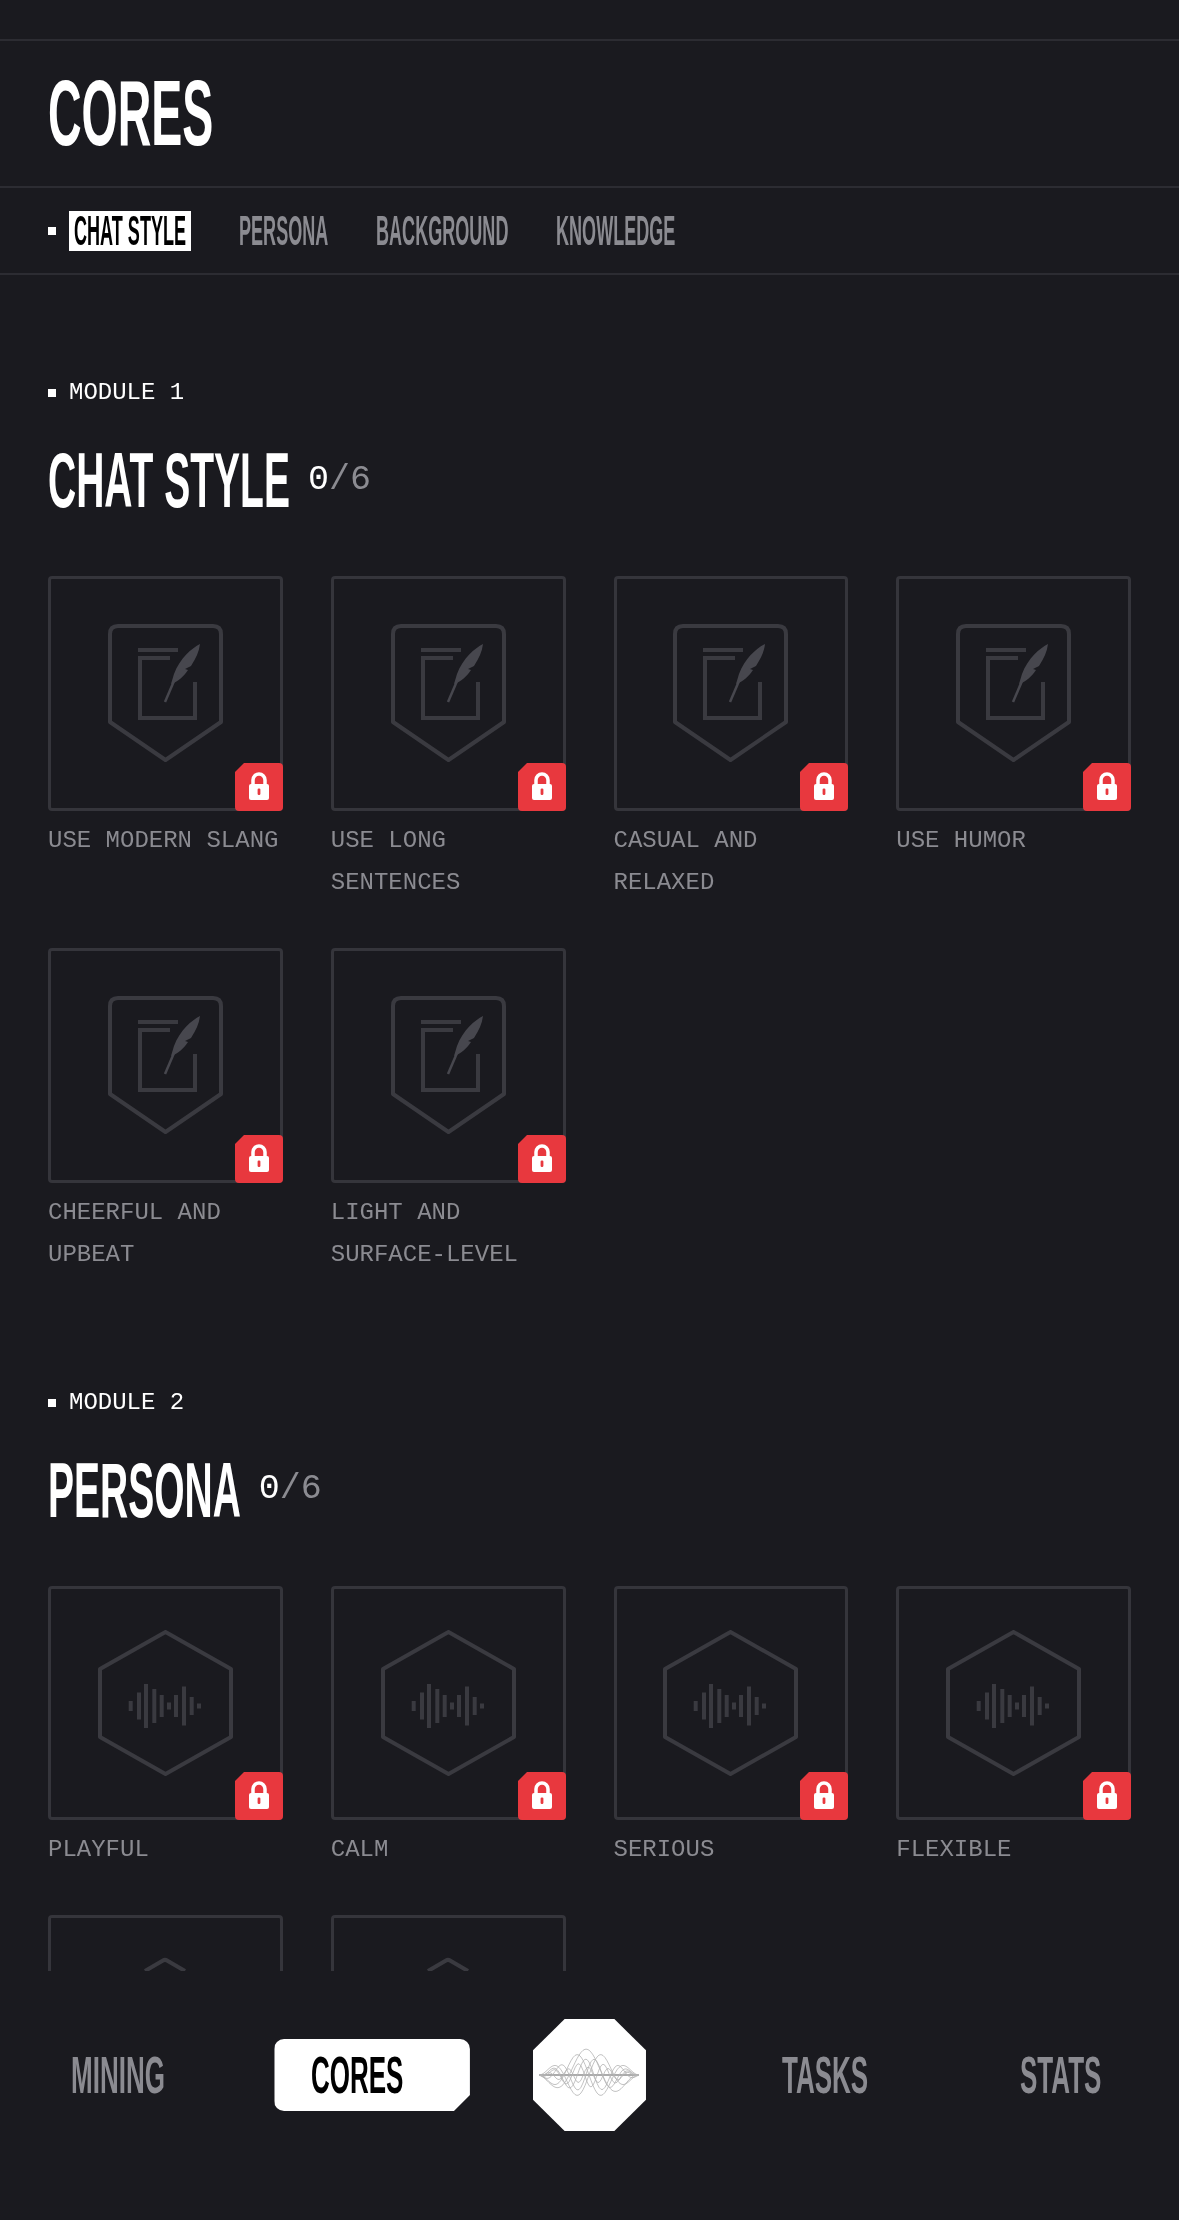 The image size is (1179, 2220). Describe the element at coordinates (135, 1233) in the screenshot. I see `core-label: CHEERFUL AND UPBEAT` at that location.